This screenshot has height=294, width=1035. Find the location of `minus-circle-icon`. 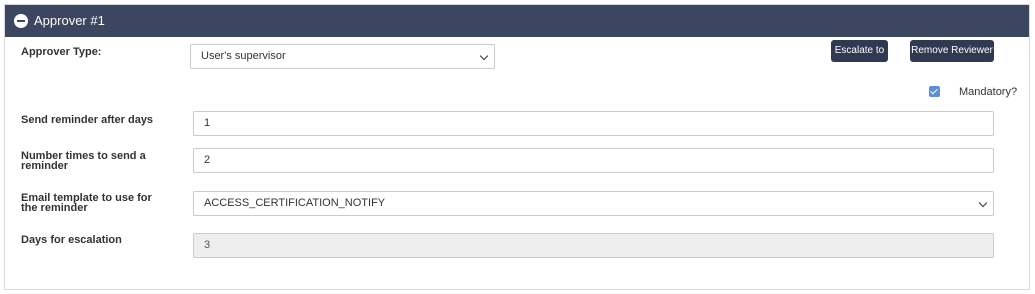

minus-circle-icon is located at coordinates (21, 21).